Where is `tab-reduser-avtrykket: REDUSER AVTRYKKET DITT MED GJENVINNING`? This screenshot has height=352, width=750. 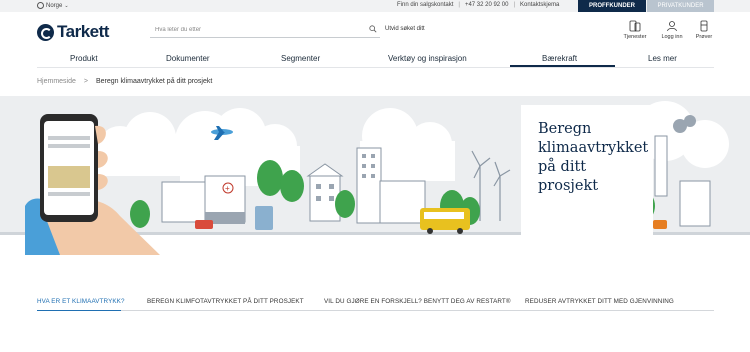 tab-reduser-avtrykket: REDUSER AVTRYKKET DITT MED GJENVINNING is located at coordinates (599, 301).